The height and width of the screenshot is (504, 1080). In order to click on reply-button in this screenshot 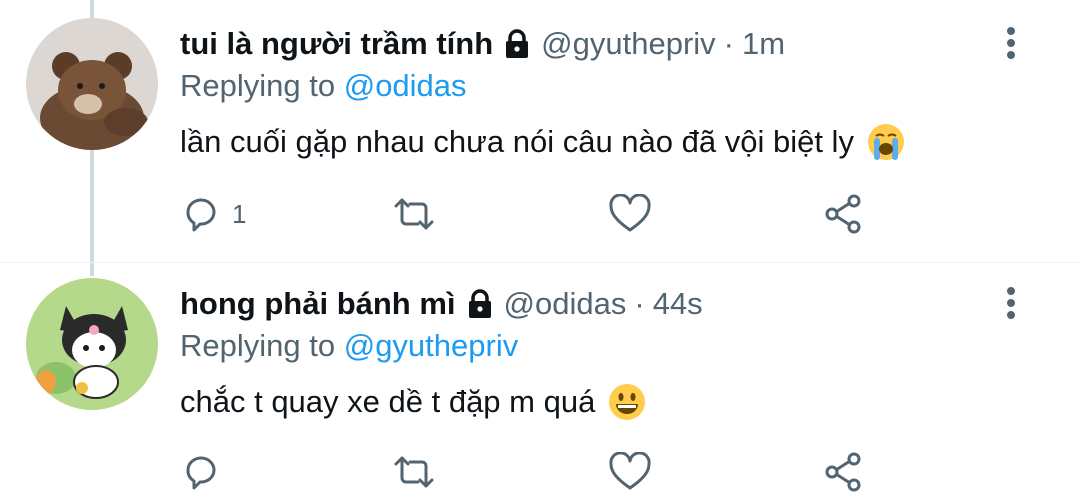, I will do `click(206, 472)`.